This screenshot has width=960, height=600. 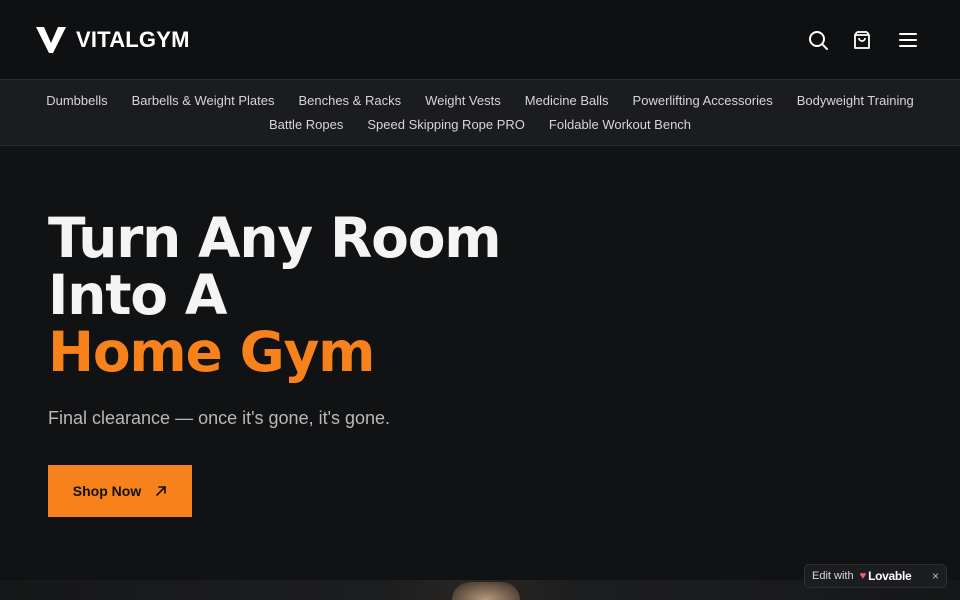 I want to click on nav-item-barbells-weight-plates: Barbells & Weight Plates, so click(x=203, y=100).